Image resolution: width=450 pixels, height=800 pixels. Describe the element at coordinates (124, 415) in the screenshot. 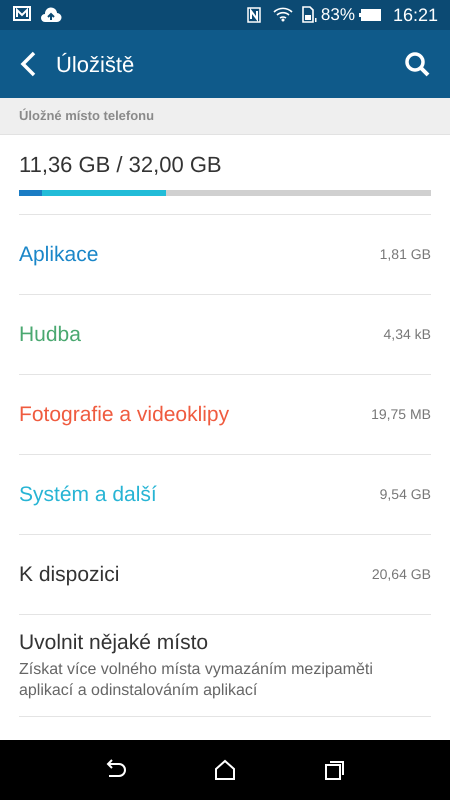

I see `category-label: Fotografie a videoklipy` at that location.